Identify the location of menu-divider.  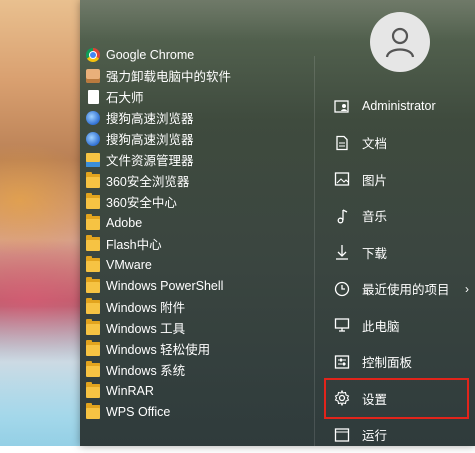
(314, 251).